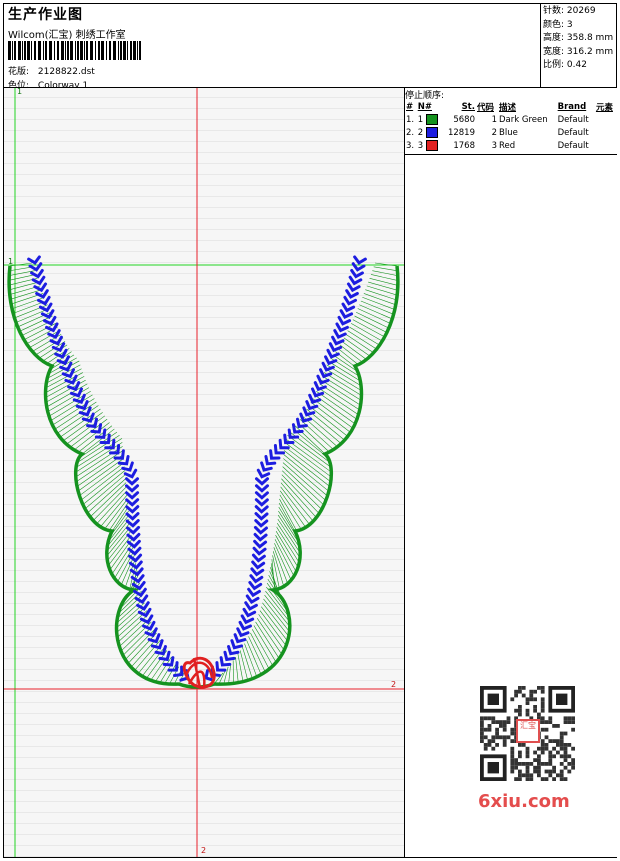  Describe the element at coordinates (19, 72) in the screenshot. I see `design-label: 花版:` at that location.